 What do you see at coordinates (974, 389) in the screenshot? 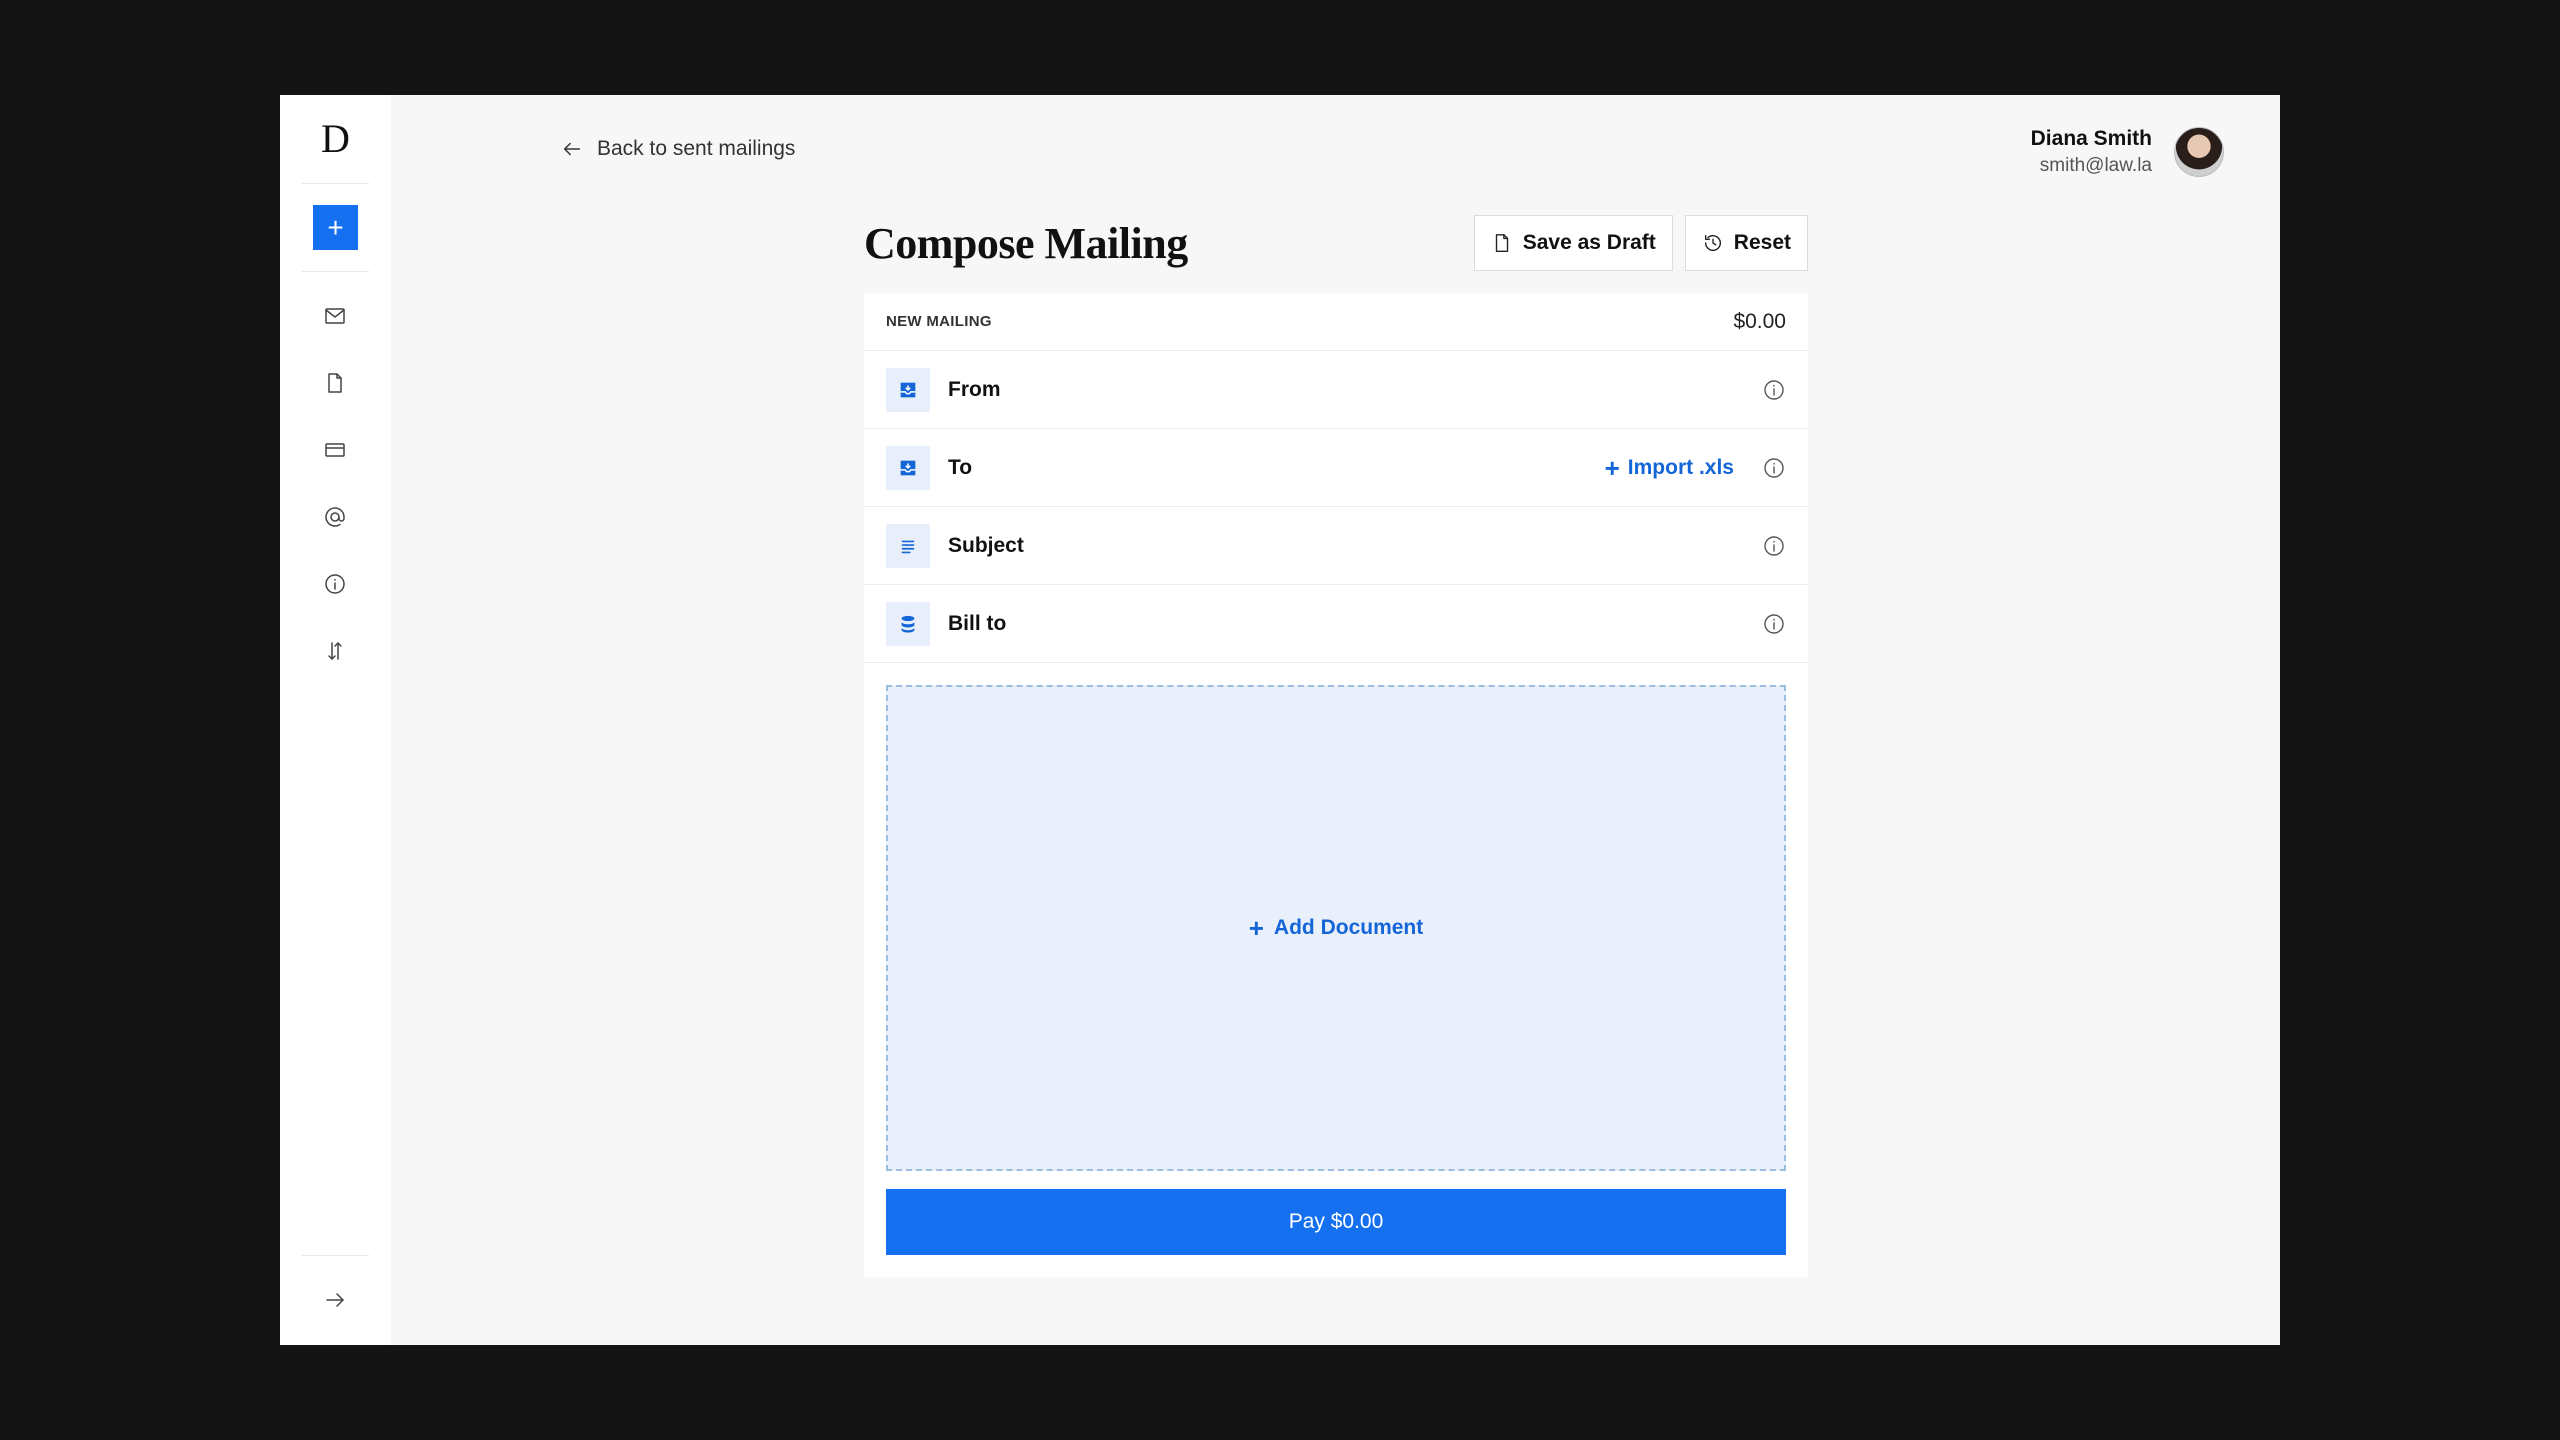
I see `field-label-from: From` at bounding box center [974, 389].